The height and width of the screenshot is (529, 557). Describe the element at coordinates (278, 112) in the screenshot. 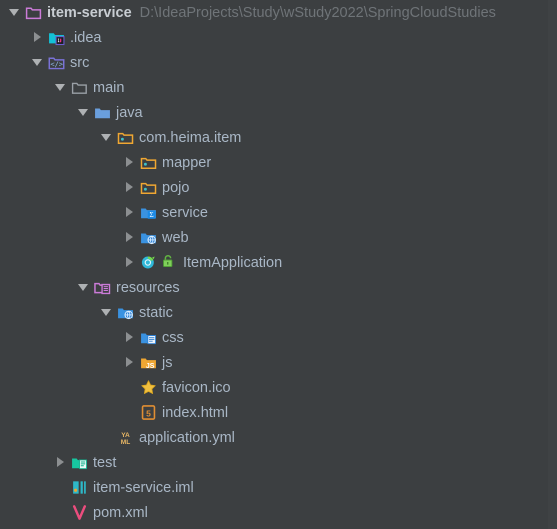

I see `tree-row: java` at that location.